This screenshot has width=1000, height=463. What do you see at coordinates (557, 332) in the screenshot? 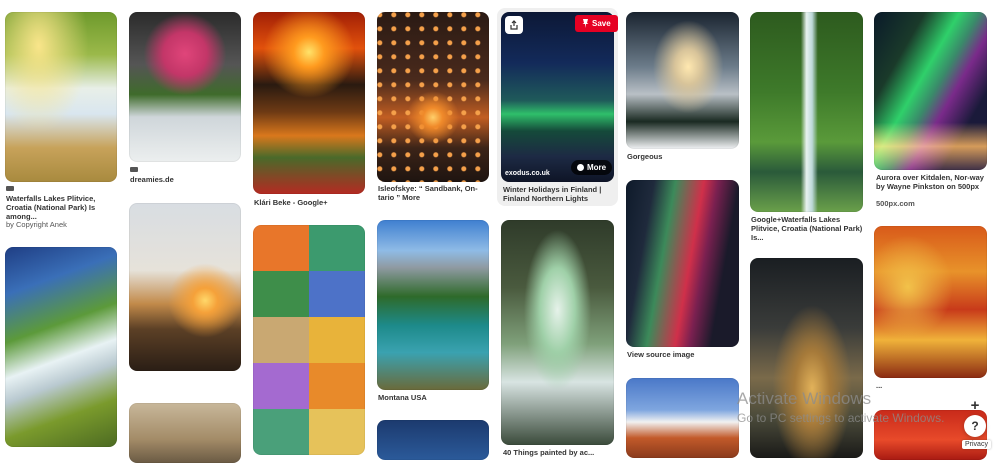
I see `pin-image-cave` at bounding box center [557, 332].